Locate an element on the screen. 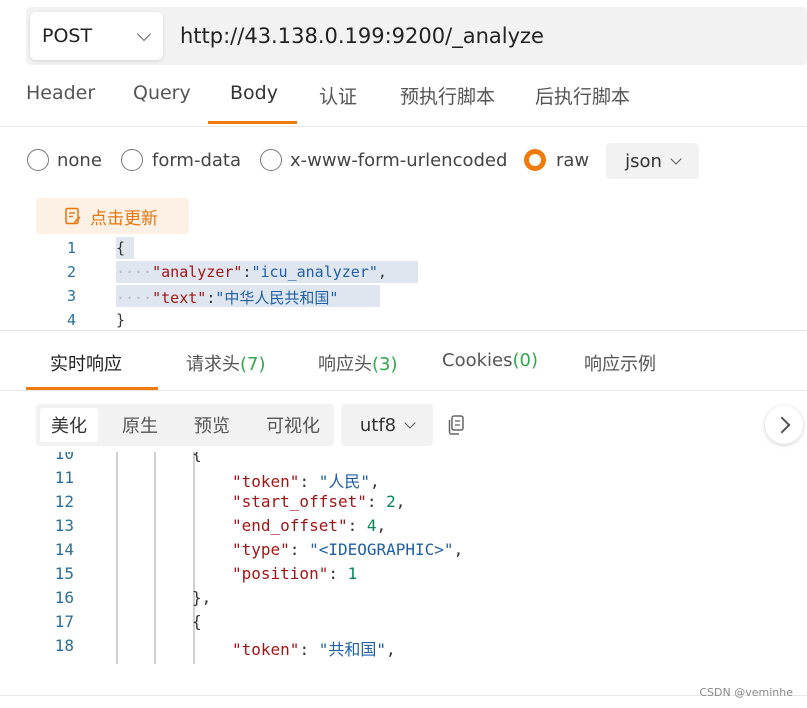  code-token: 1 is located at coordinates (352, 573).